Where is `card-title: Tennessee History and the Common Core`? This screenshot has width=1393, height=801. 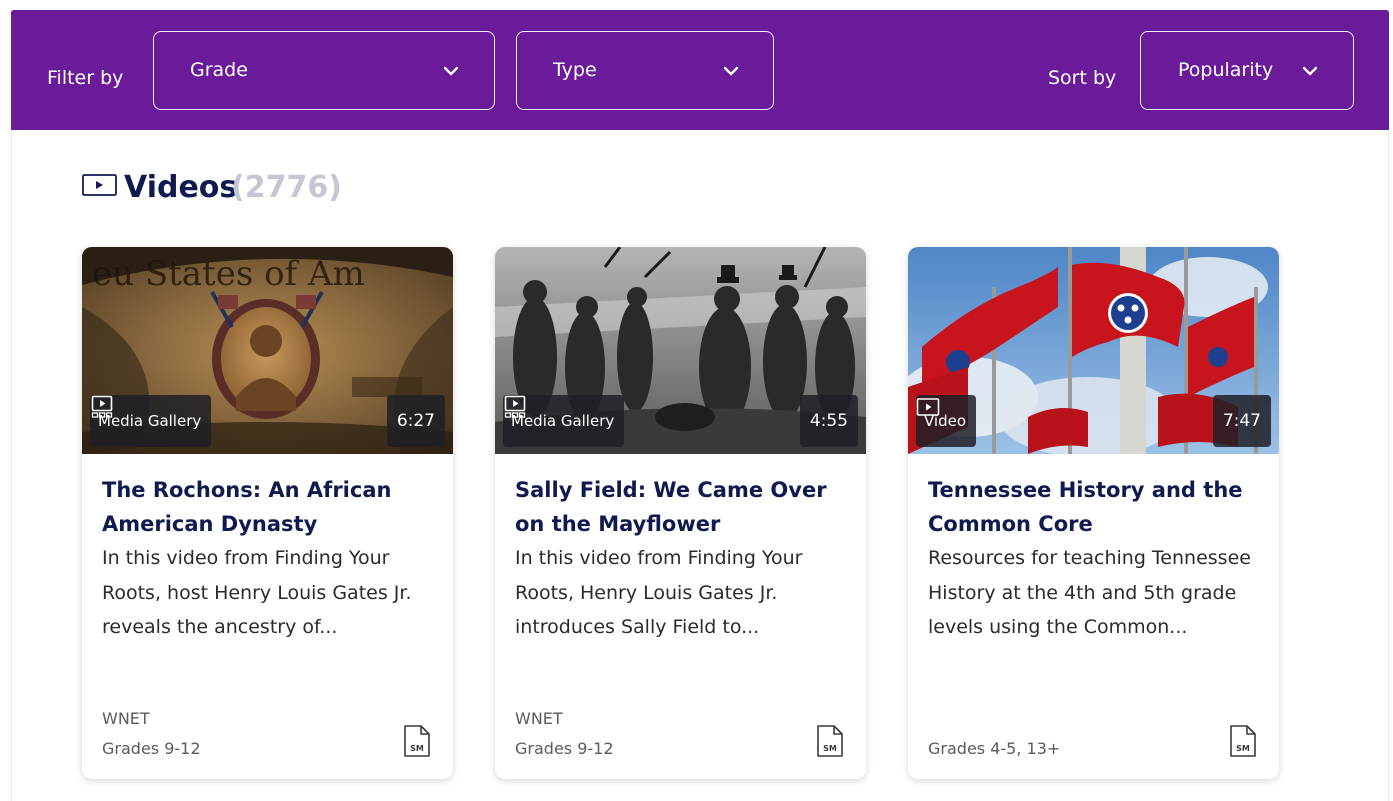 card-title: Tennessee History and the Common Core is located at coordinates (1093, 507).